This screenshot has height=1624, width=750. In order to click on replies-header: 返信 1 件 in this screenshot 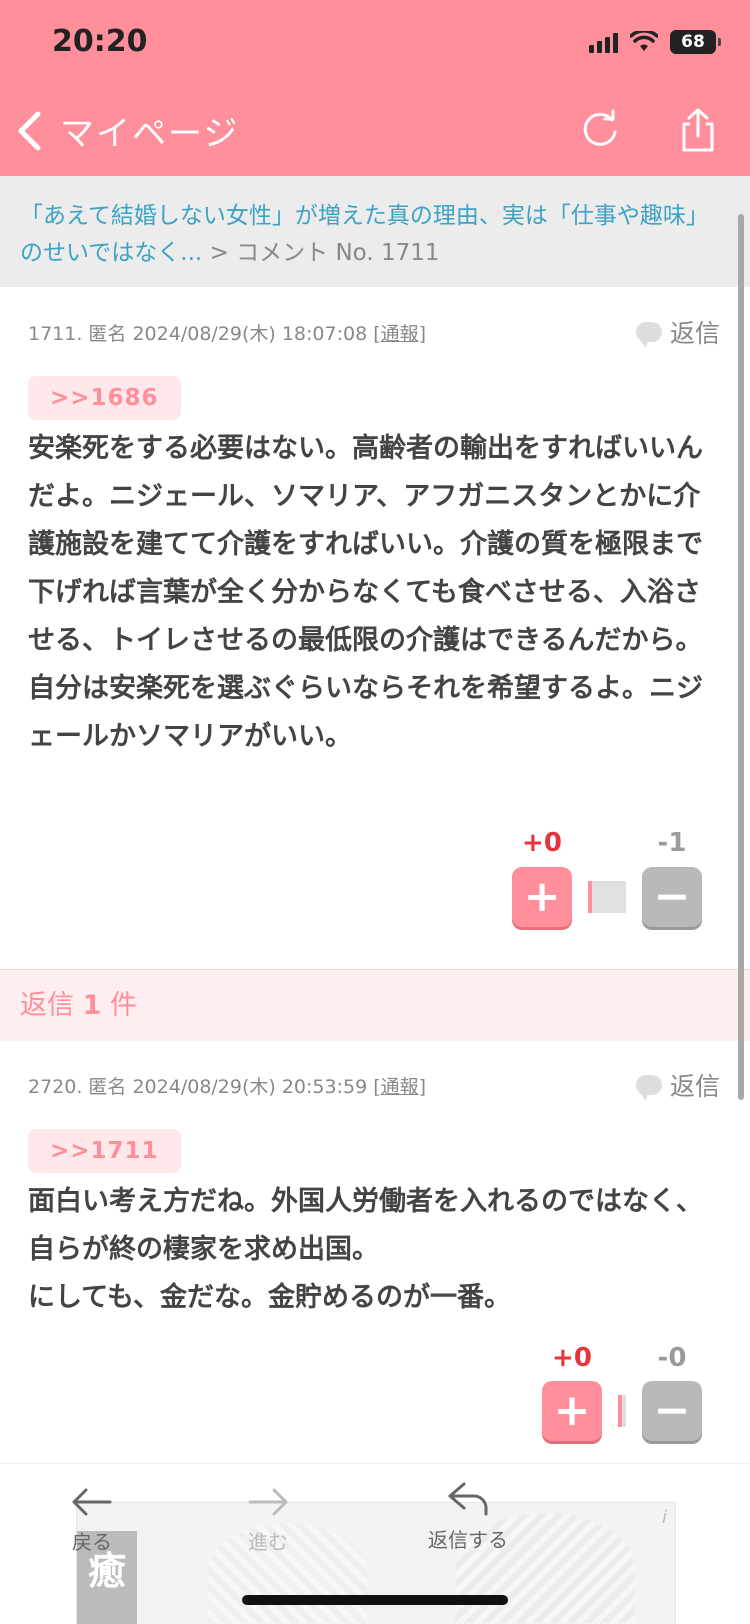, I will do `click(375, 1005)`.